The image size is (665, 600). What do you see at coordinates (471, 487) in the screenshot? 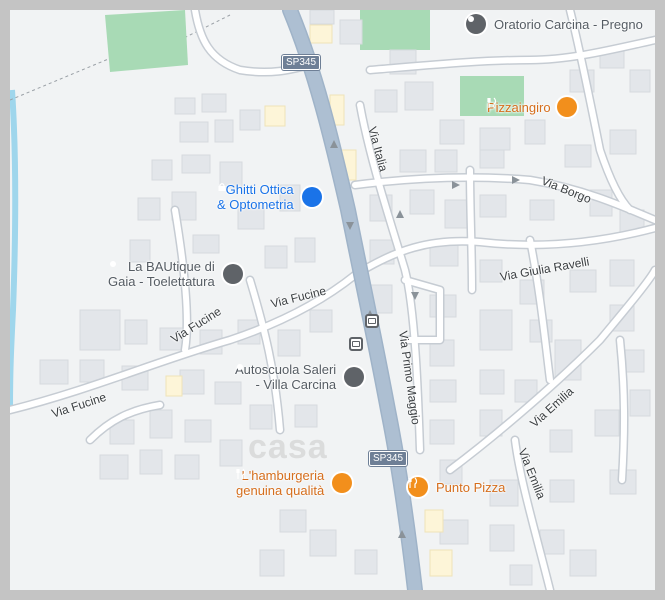
I see `poi-label: Punto Pizza` at bounding box center [471, 487].